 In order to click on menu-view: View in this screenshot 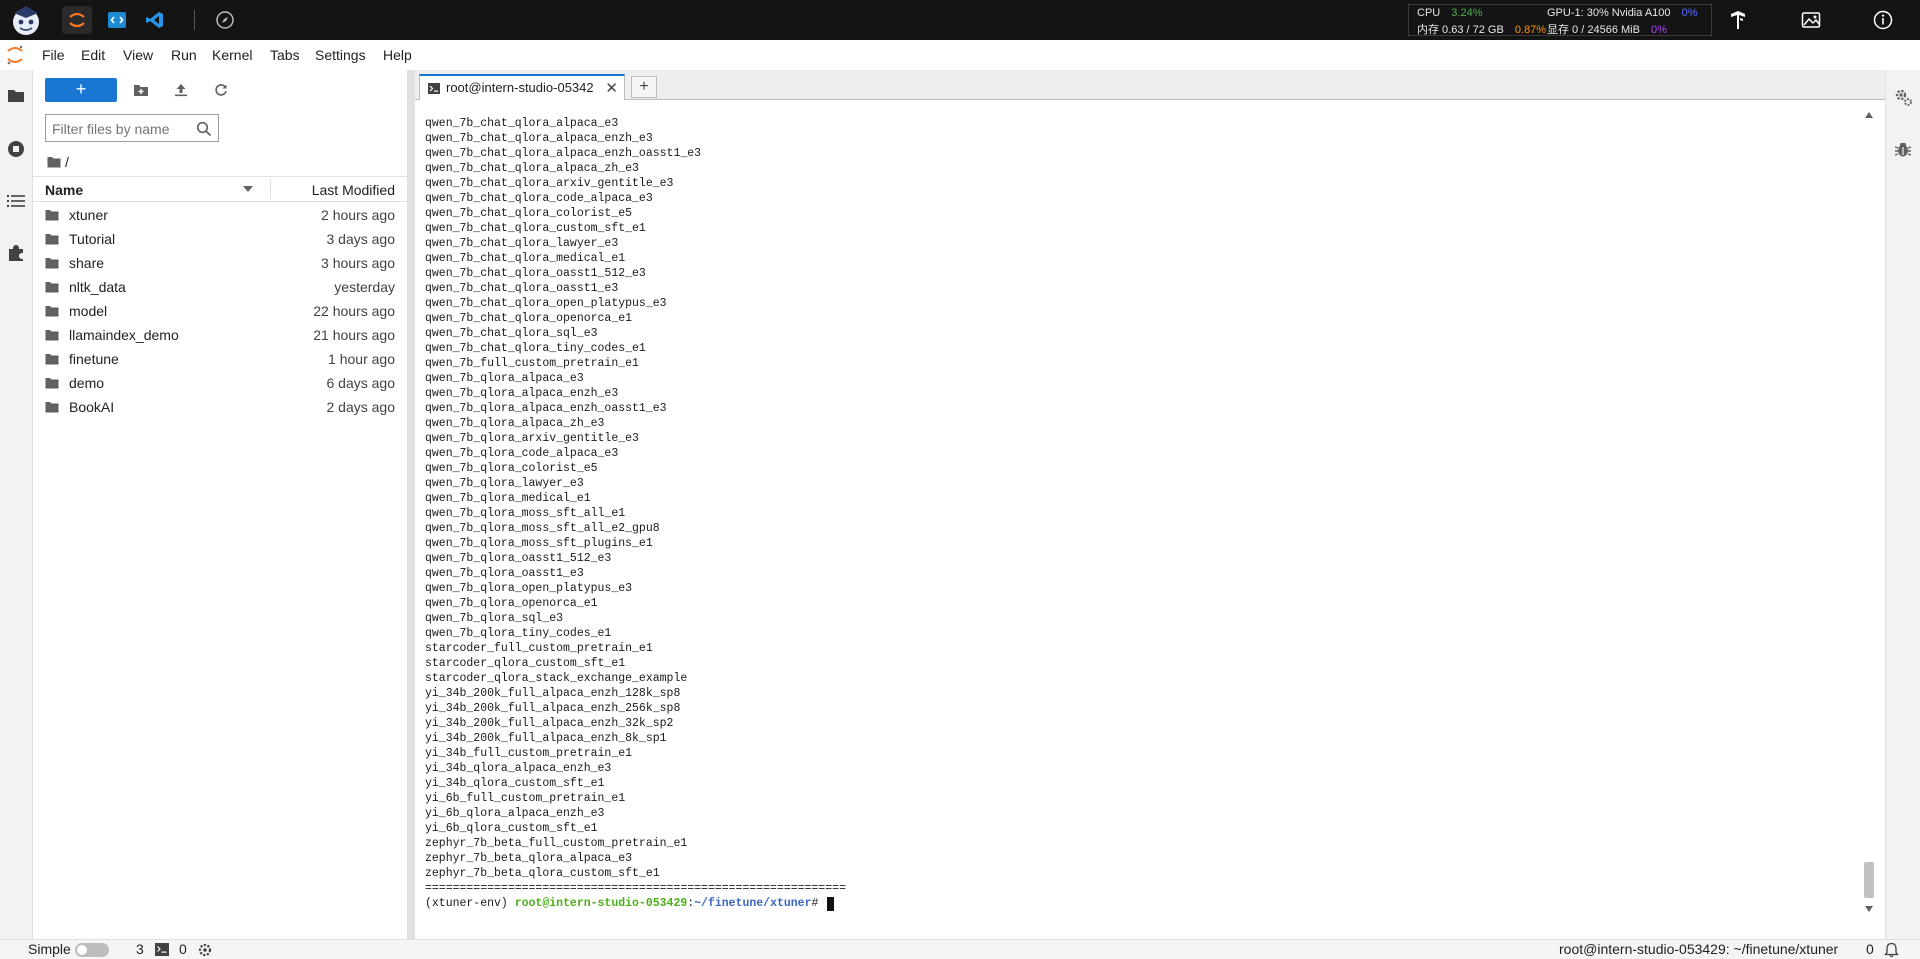, I will do `click(138, 55)`.